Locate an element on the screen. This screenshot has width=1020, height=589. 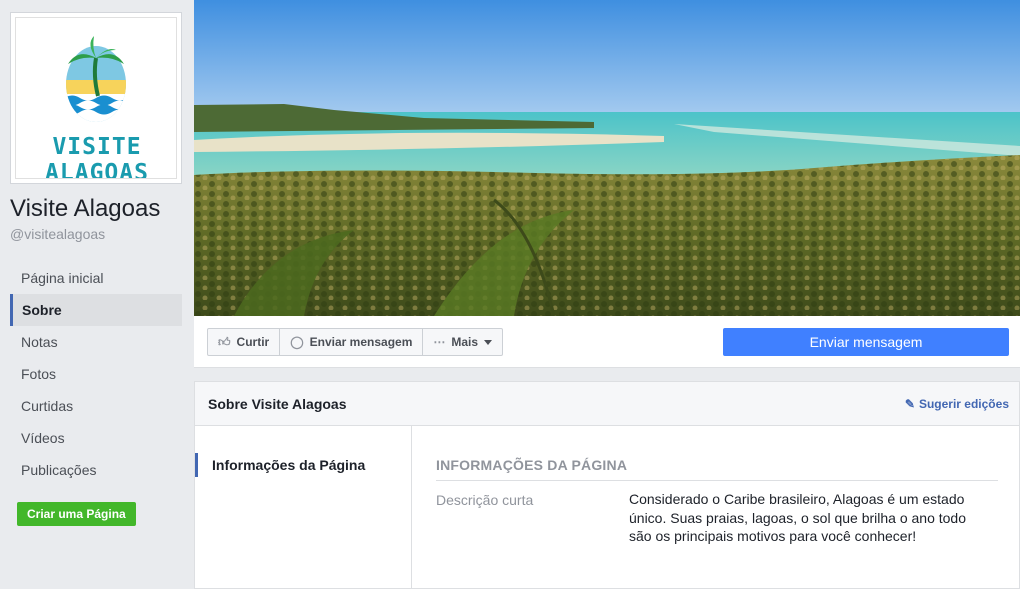
like-button: 👍︎ Curtir is located at coordinates (244, 342).